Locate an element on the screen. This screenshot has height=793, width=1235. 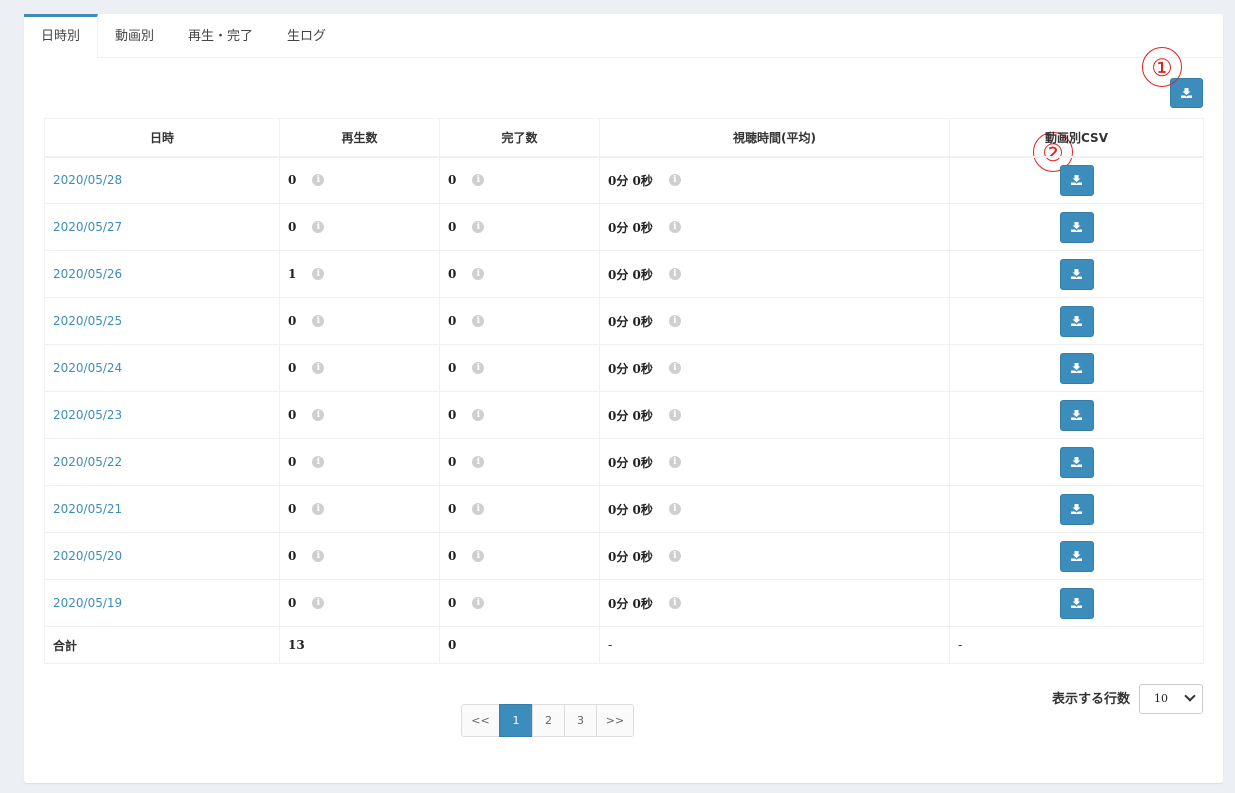
tab-by-date: 日時別 is located at coordinates (61, 36).